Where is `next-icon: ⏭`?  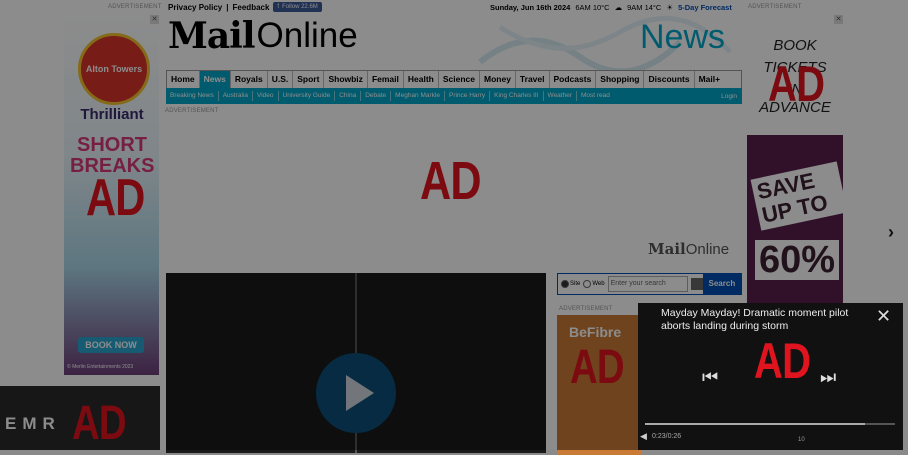 next-icon: ⏭ is located at coordinates (828, 377).